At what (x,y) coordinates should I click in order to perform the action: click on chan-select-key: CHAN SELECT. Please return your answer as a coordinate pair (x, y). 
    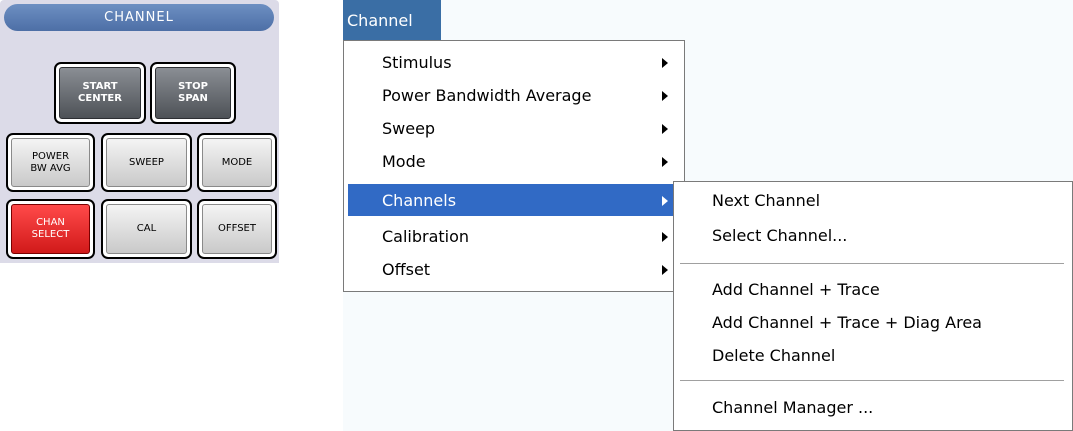
    Looking at the image, I should click on (50, 229).